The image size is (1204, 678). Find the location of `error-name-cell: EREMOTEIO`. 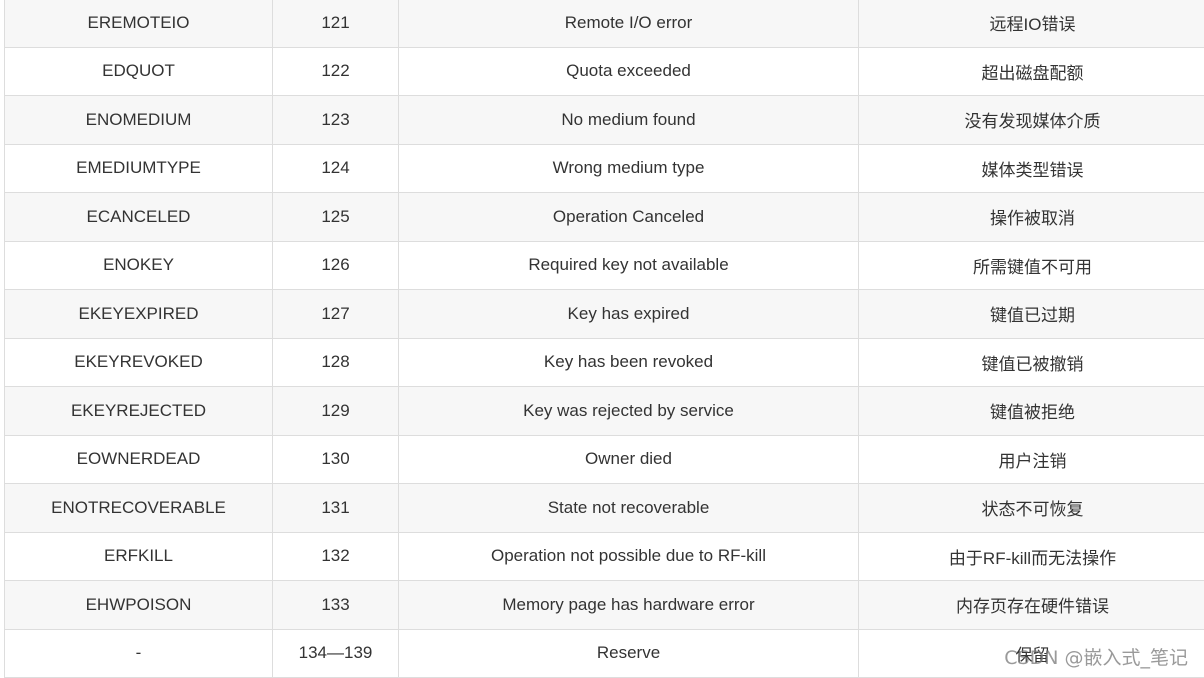

error-name-cell: EREMOTEIO is located at coordinates (139, 23).